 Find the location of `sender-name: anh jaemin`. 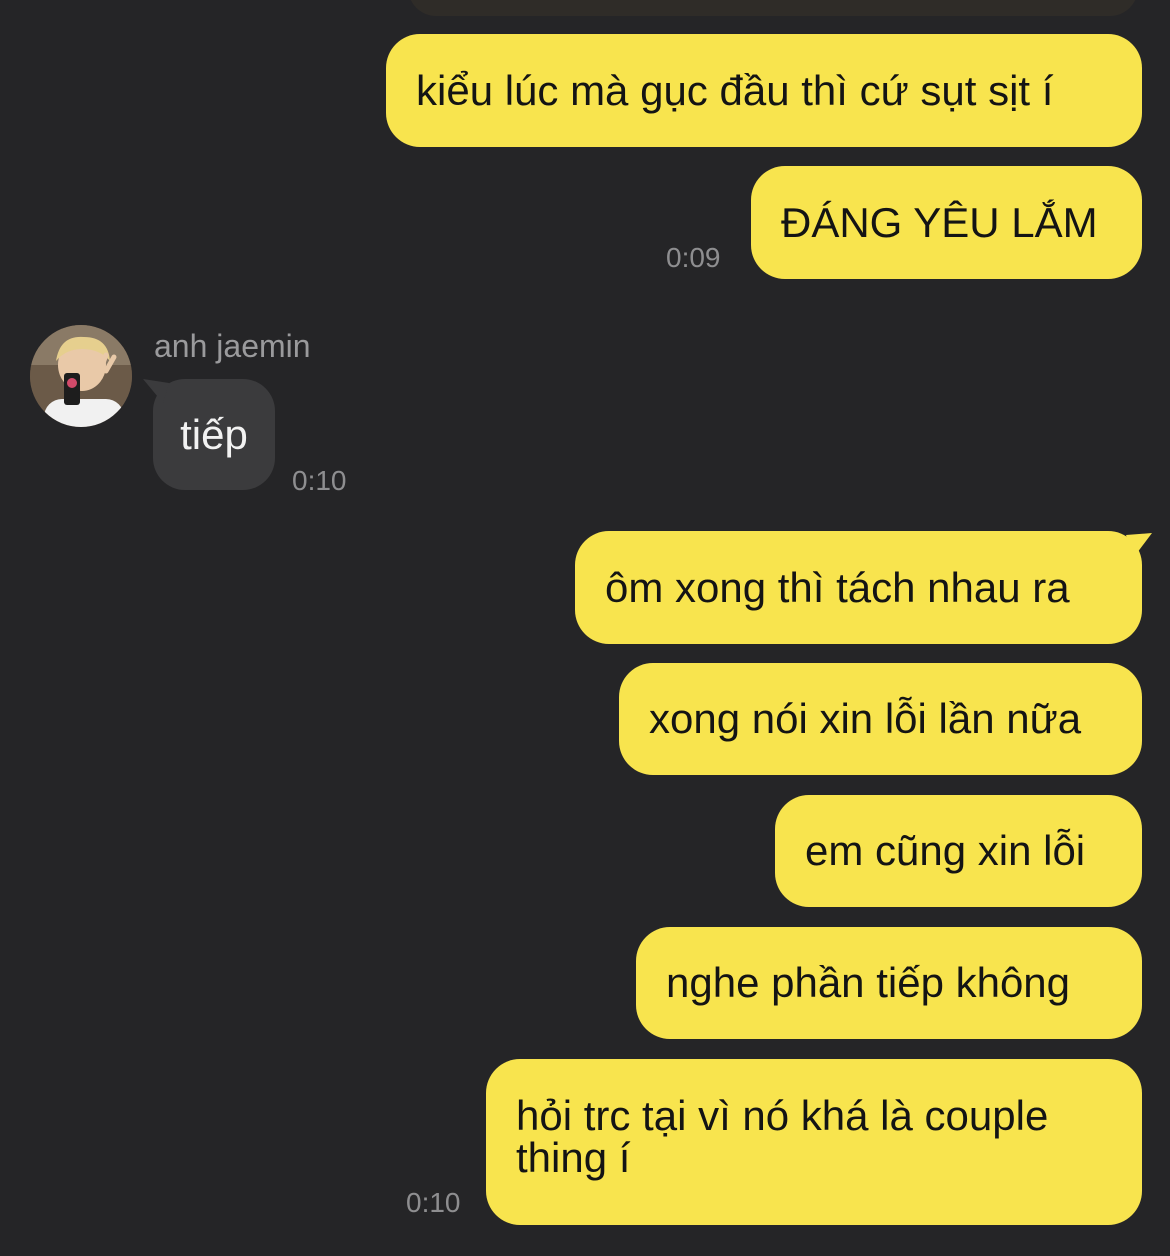

sender-name: anh jaemin is located at coordinates (232, 346).